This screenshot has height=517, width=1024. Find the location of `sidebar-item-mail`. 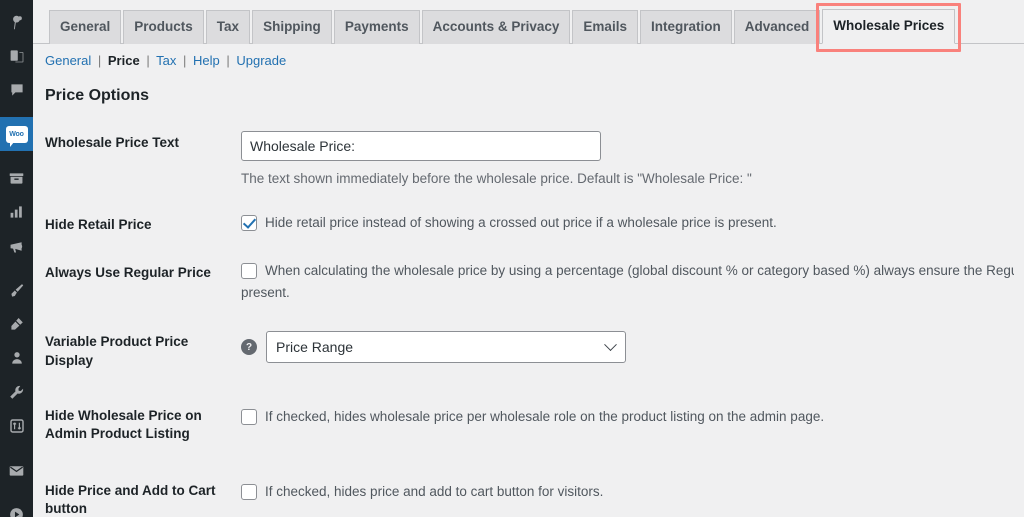

sidebar-item-mail is located at coordinates (16, 470).